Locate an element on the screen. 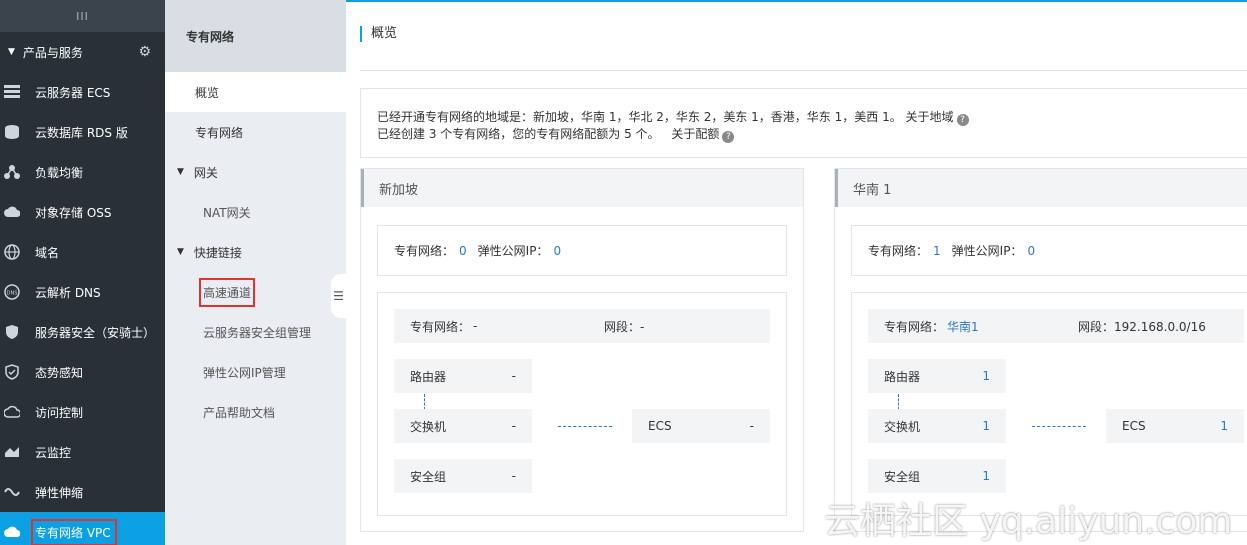  sidebar-item-ecs: 云服务器 ECS is located at coordinates (82, 92).